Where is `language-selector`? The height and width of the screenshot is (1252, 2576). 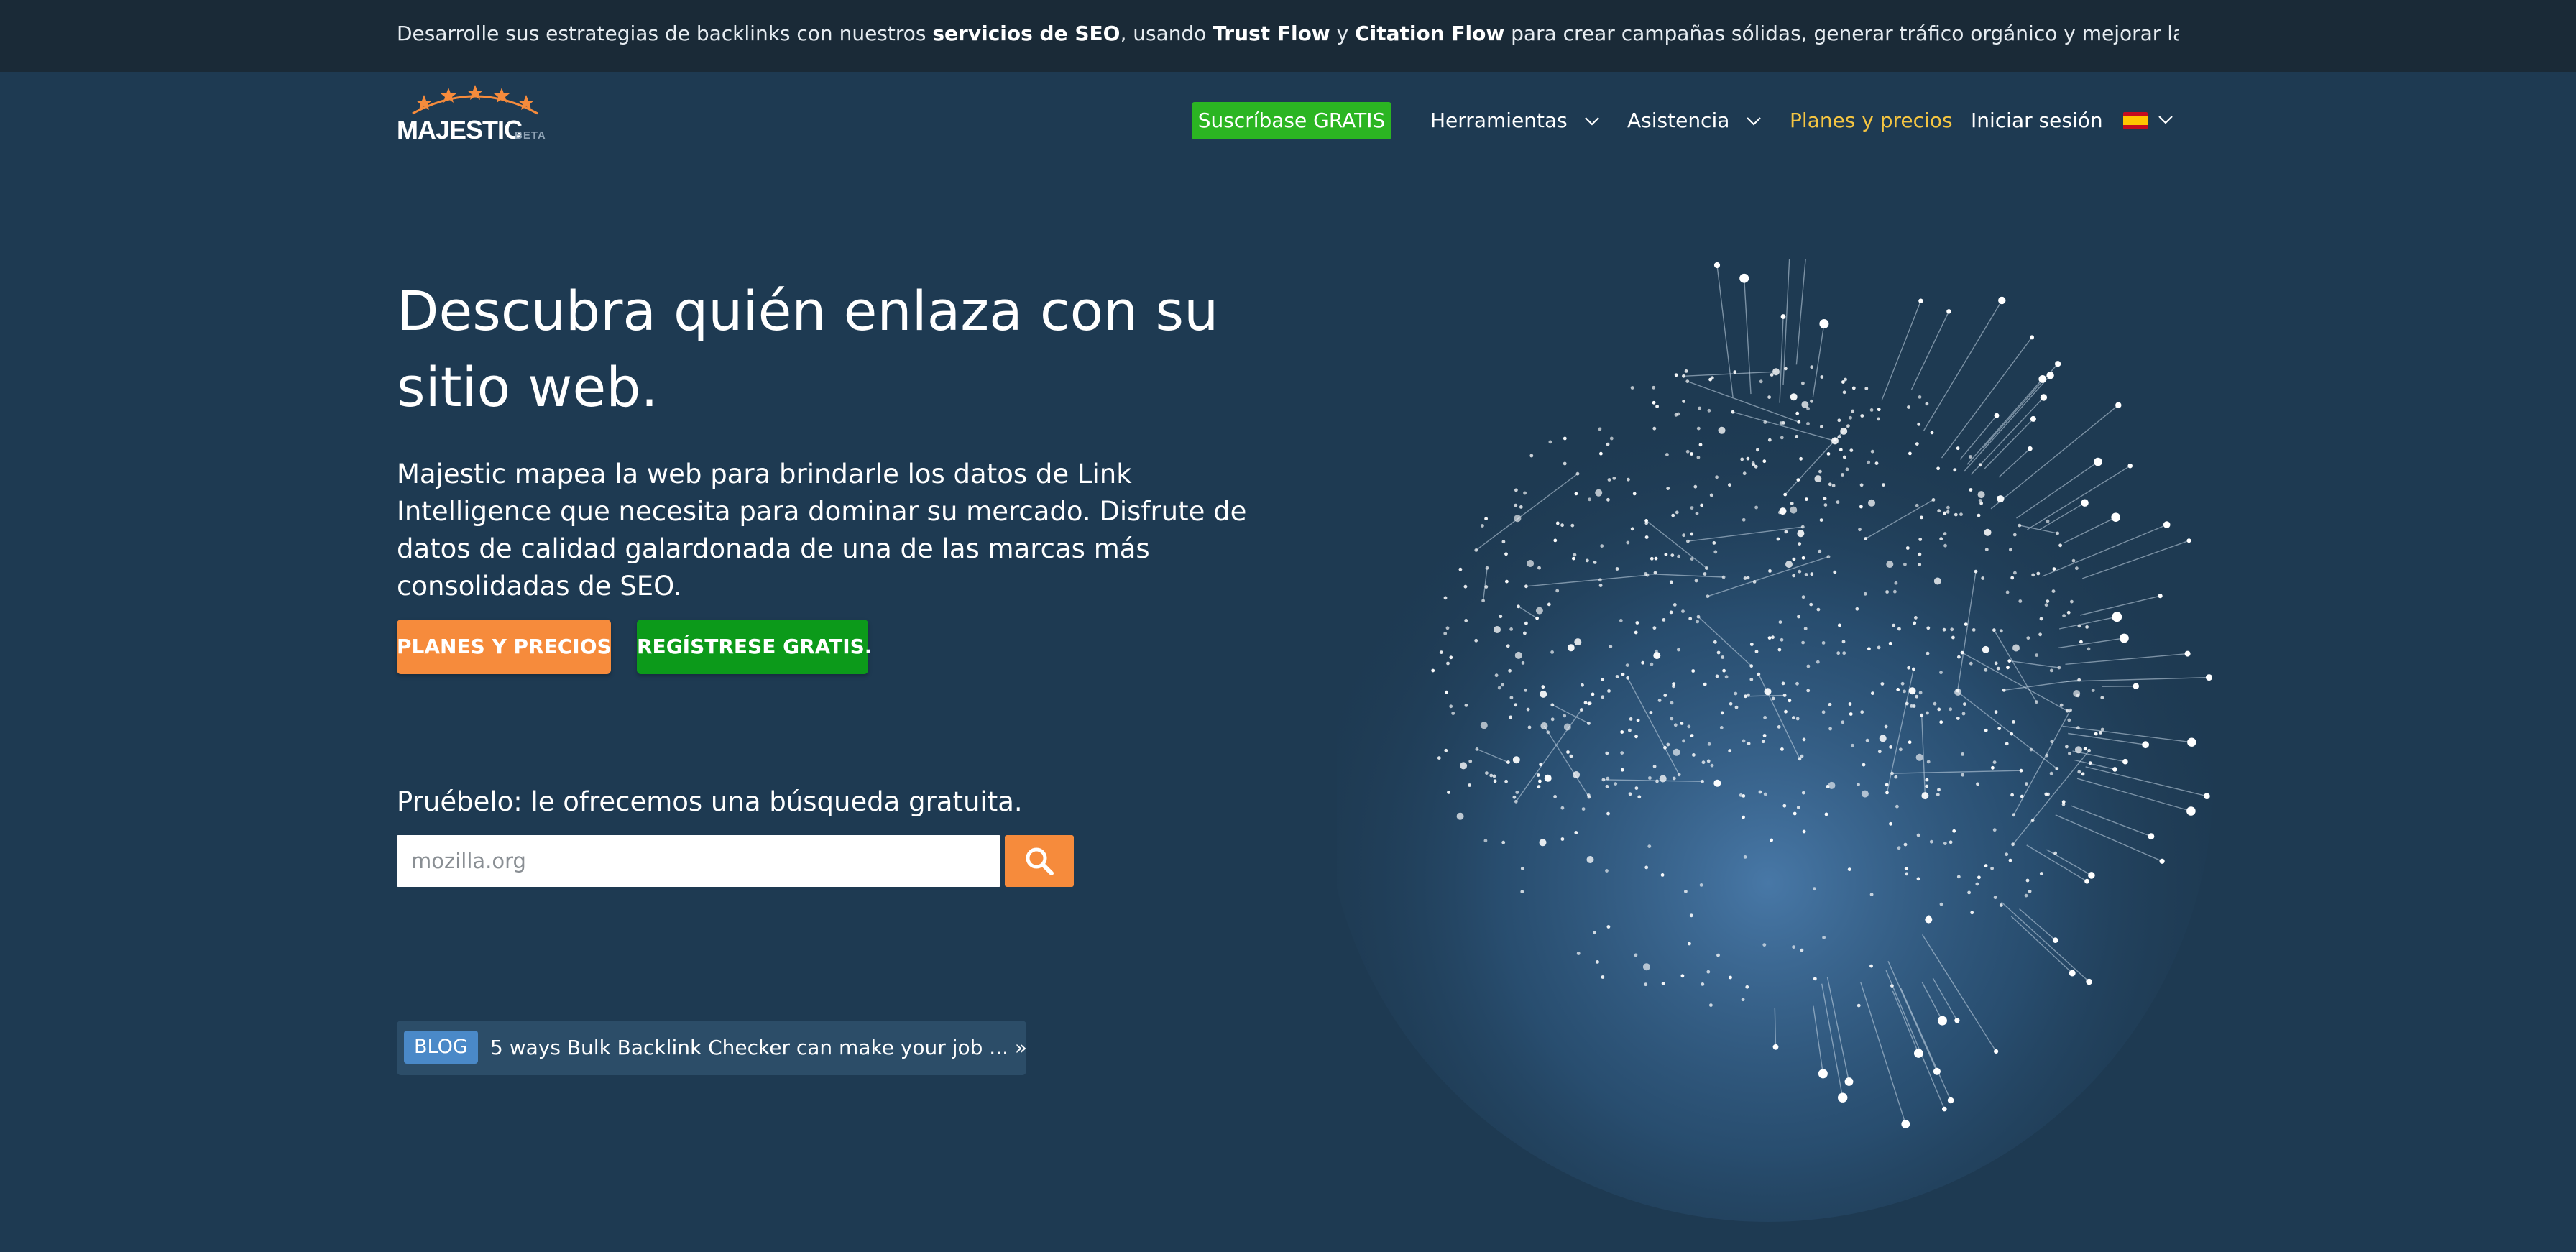 language-selector is located at coordinates (2150, 120).